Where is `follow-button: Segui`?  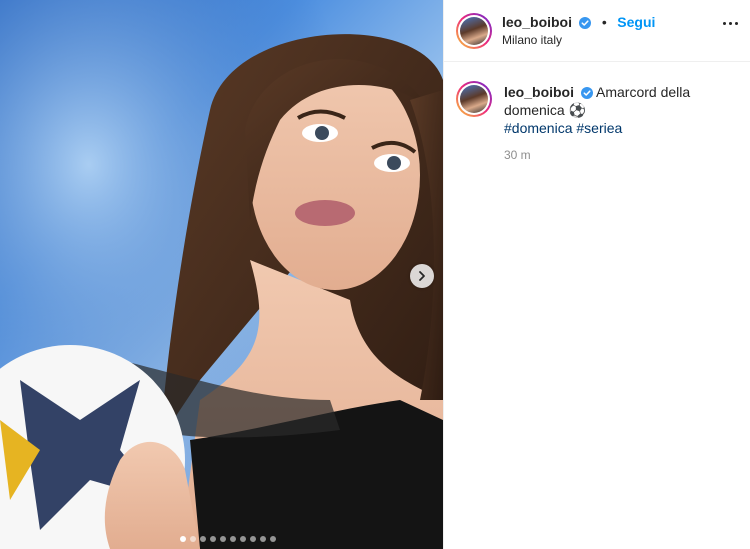
follow-button: Segui is located at coordinates (636, 22).